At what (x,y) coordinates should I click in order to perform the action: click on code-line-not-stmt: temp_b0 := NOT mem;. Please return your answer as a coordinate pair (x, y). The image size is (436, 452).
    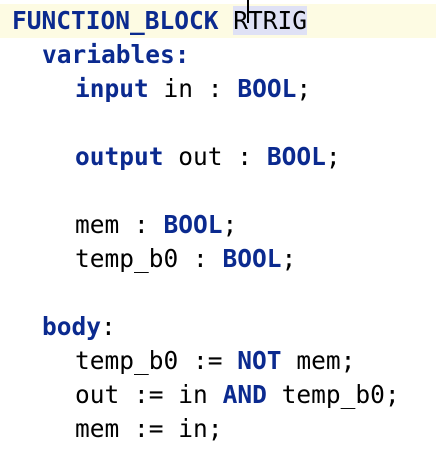
    Looking at the image, I should click on (215, 361).